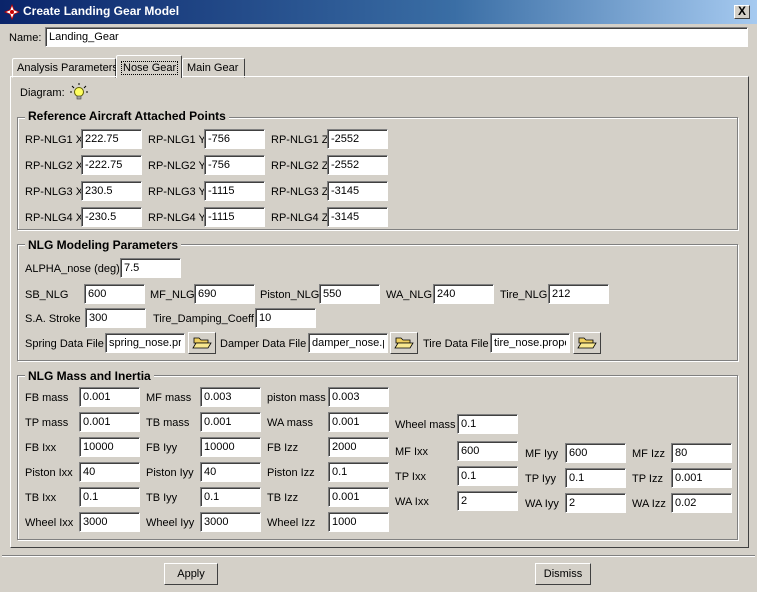 The height and width of the screenshot is (592, 757). Describe the element at coordinates (177, 192) in the screenshot. I see `rp-nlg3-y-label: RP-NLG3 Y` at that location.